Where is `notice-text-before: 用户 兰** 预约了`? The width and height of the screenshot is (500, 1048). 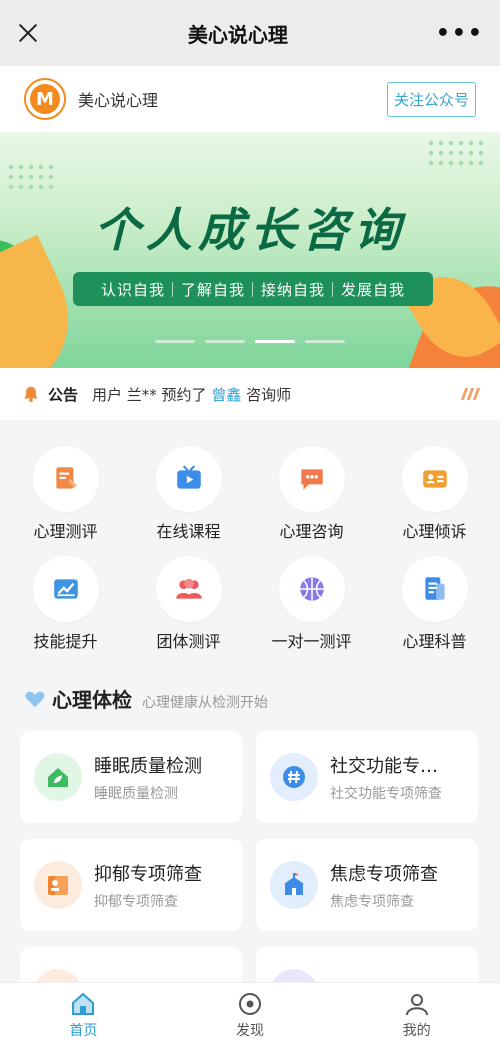
notice-text-before: 用户 兰** 预约了 is located at coordinates (152, 394).